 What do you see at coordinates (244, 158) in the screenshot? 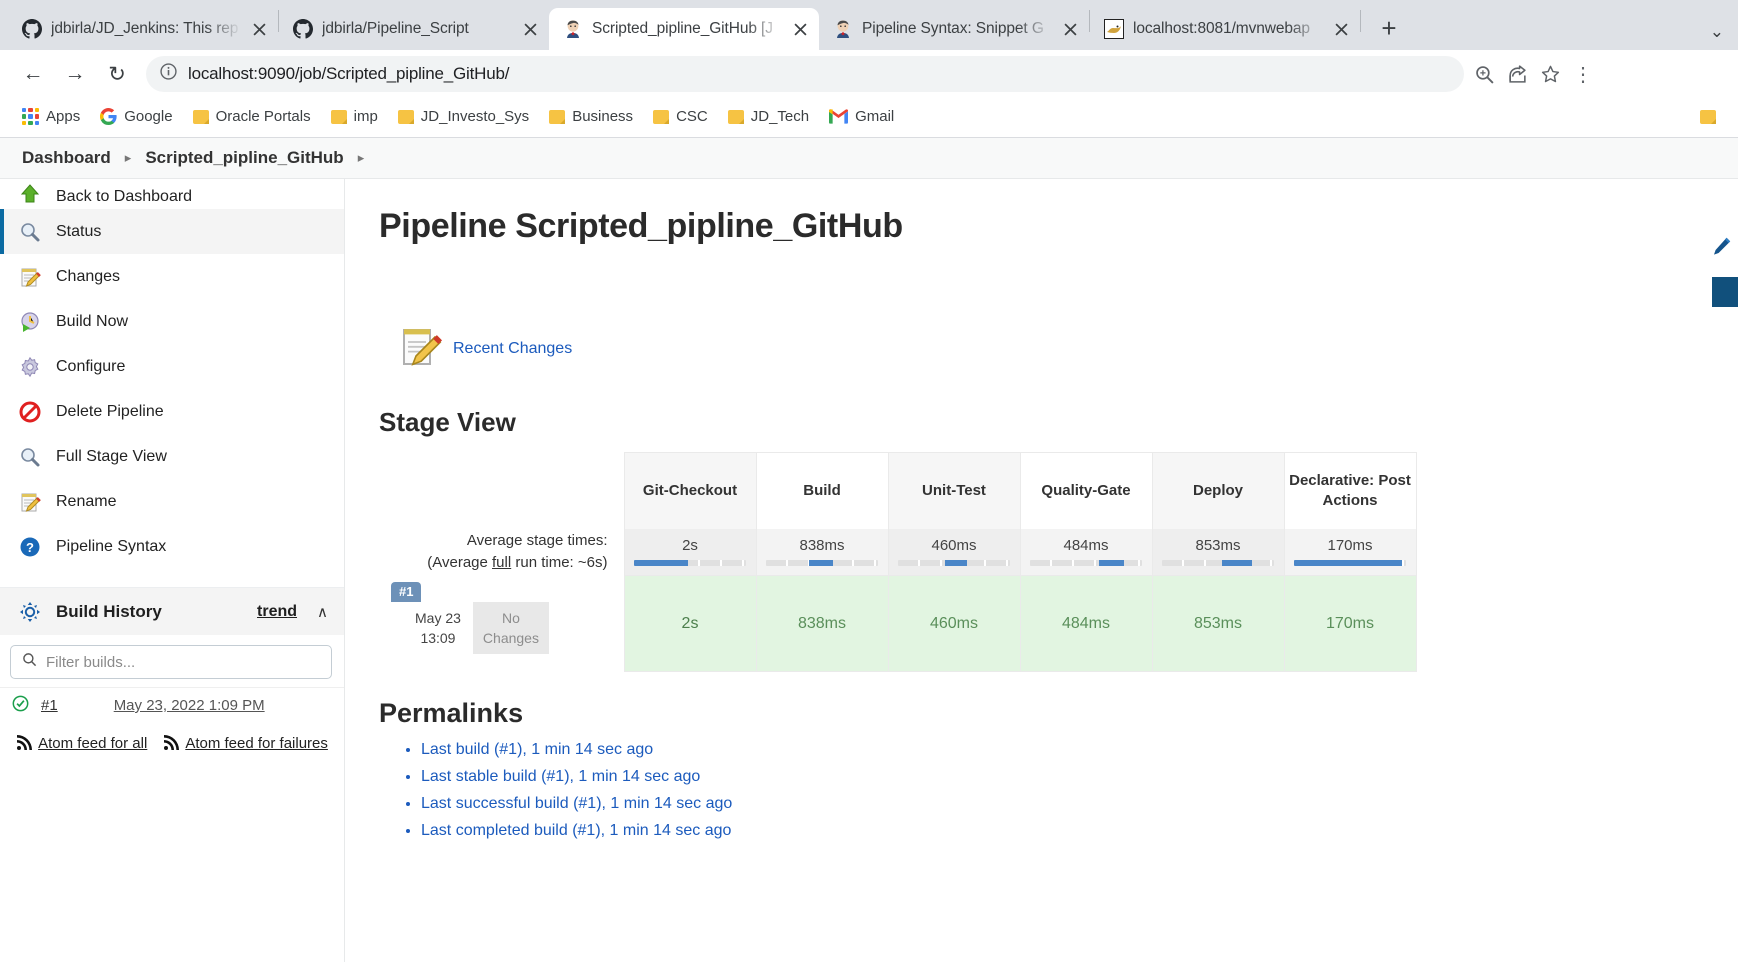
I see `breadcrumb-job: Scripted_pipline_GitHub` at bounding box center [244, 158].